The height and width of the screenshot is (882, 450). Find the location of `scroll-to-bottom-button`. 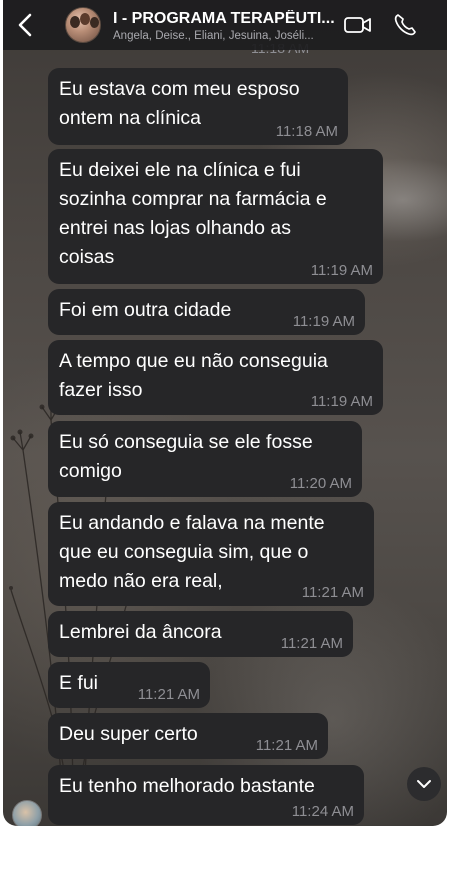

scroll-to-bottom-button is located at coordinates (424, 784).